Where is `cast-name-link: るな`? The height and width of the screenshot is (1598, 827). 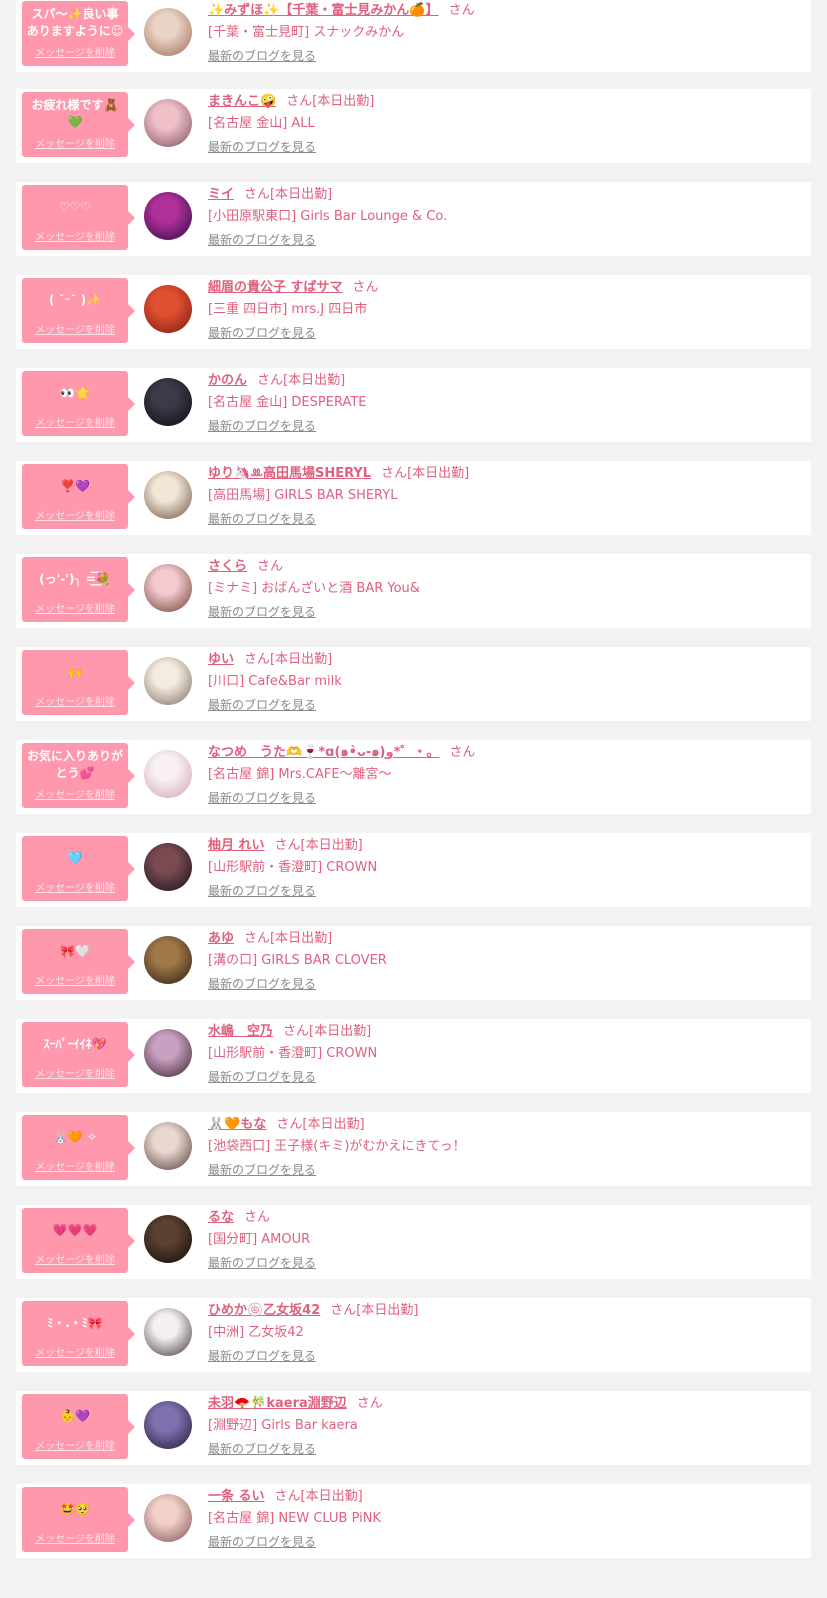
cast-name-link: るな is located at coordinates (221, 1217).